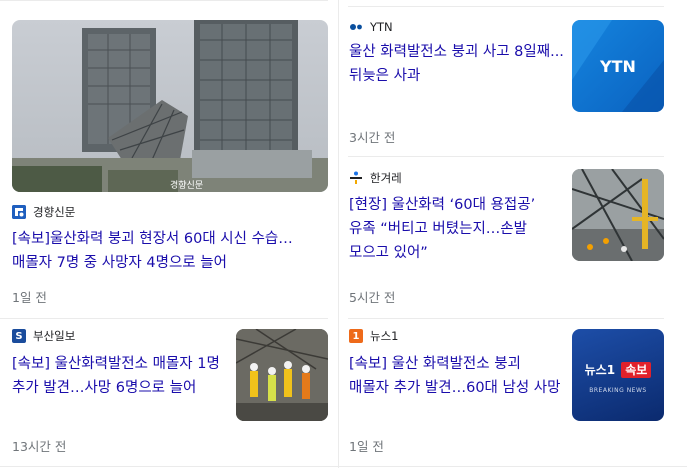  I want to click on breaking-badge: 뉴스1 속보, so click(618, 369).